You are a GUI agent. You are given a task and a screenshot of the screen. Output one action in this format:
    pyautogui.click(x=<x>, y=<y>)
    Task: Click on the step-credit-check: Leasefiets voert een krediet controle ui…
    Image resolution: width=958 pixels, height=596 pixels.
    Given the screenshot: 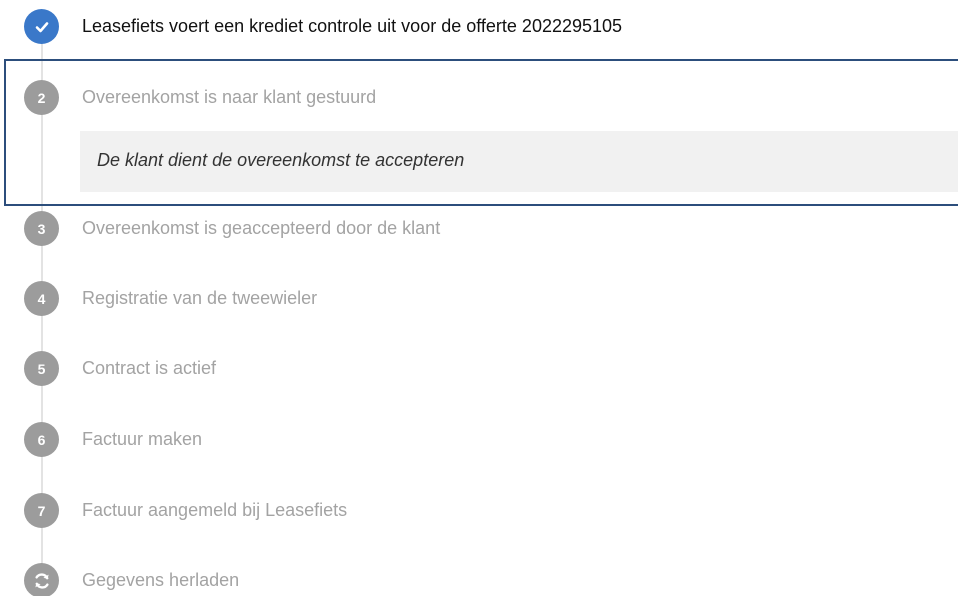 What is the action you would take?
    pyautogui.click(x=479, y=27)
    